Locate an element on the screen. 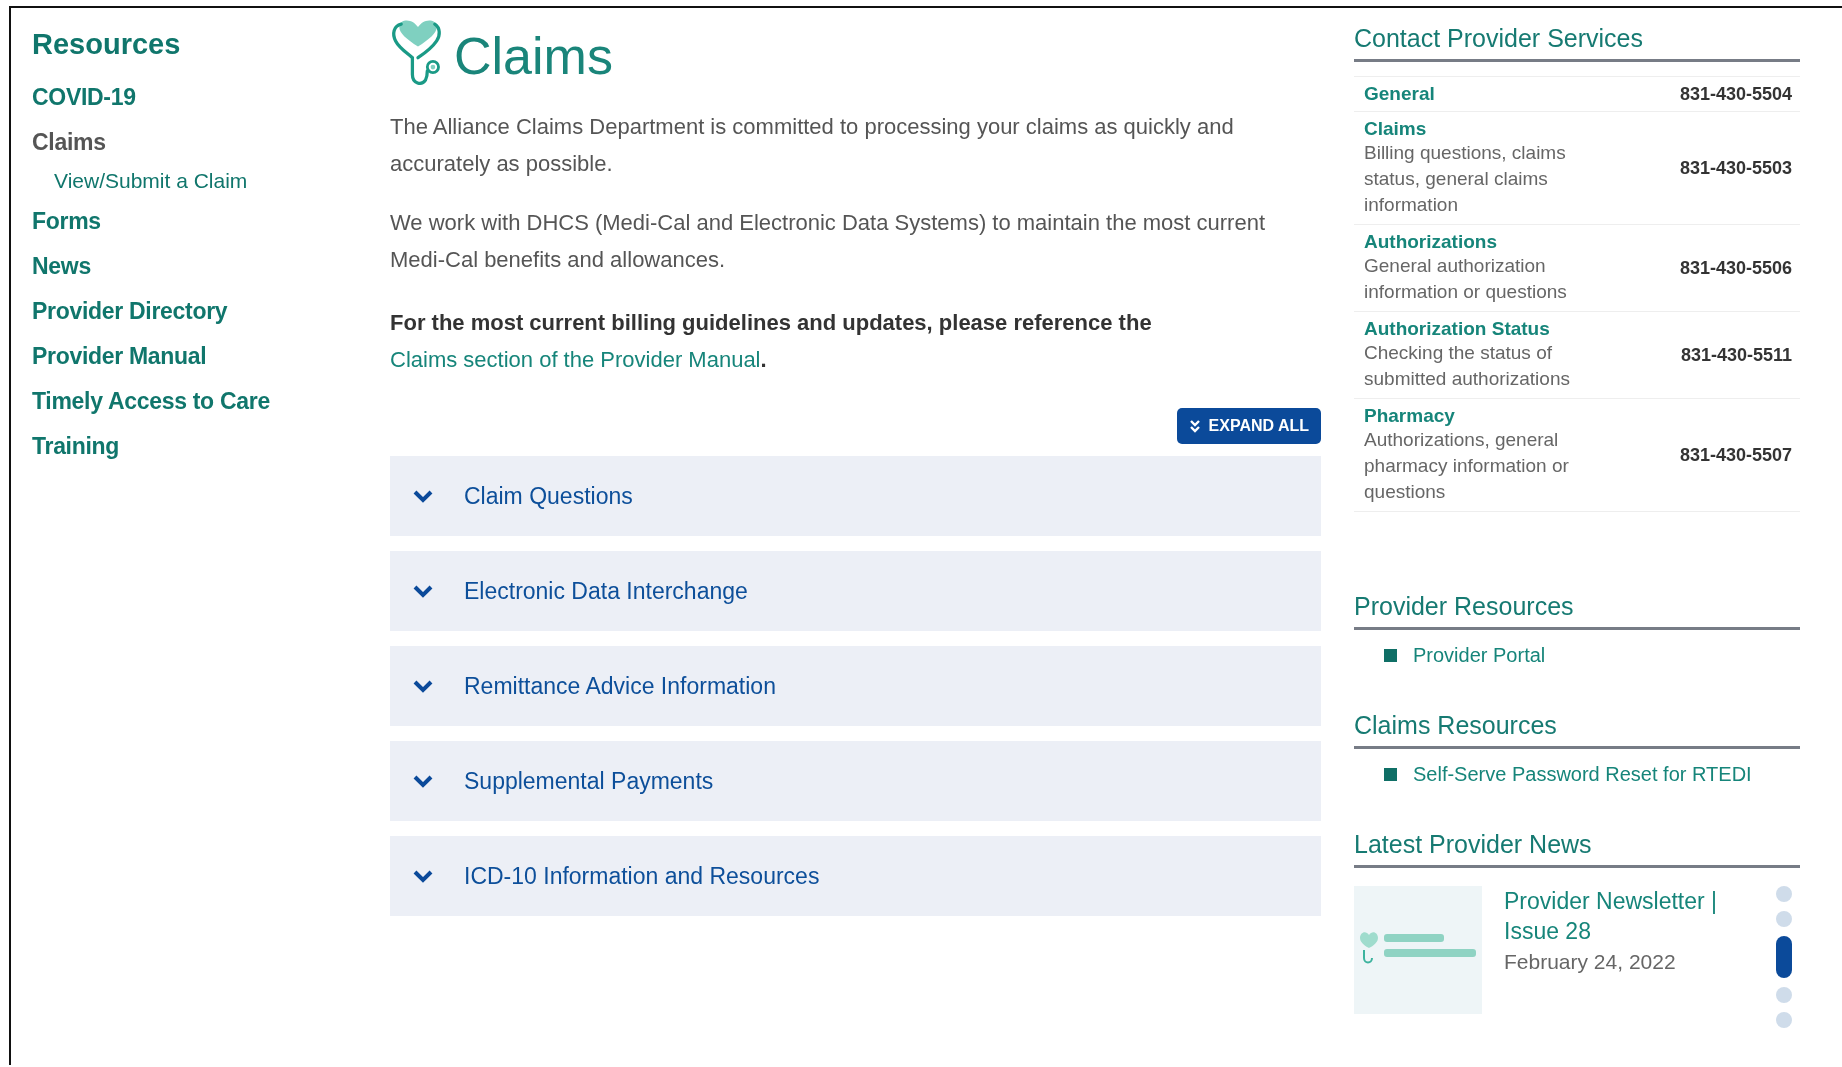 The width and height of the screenshot is (1842, 1067). sidebar-link: Claims is located at coordinates (69, 142).